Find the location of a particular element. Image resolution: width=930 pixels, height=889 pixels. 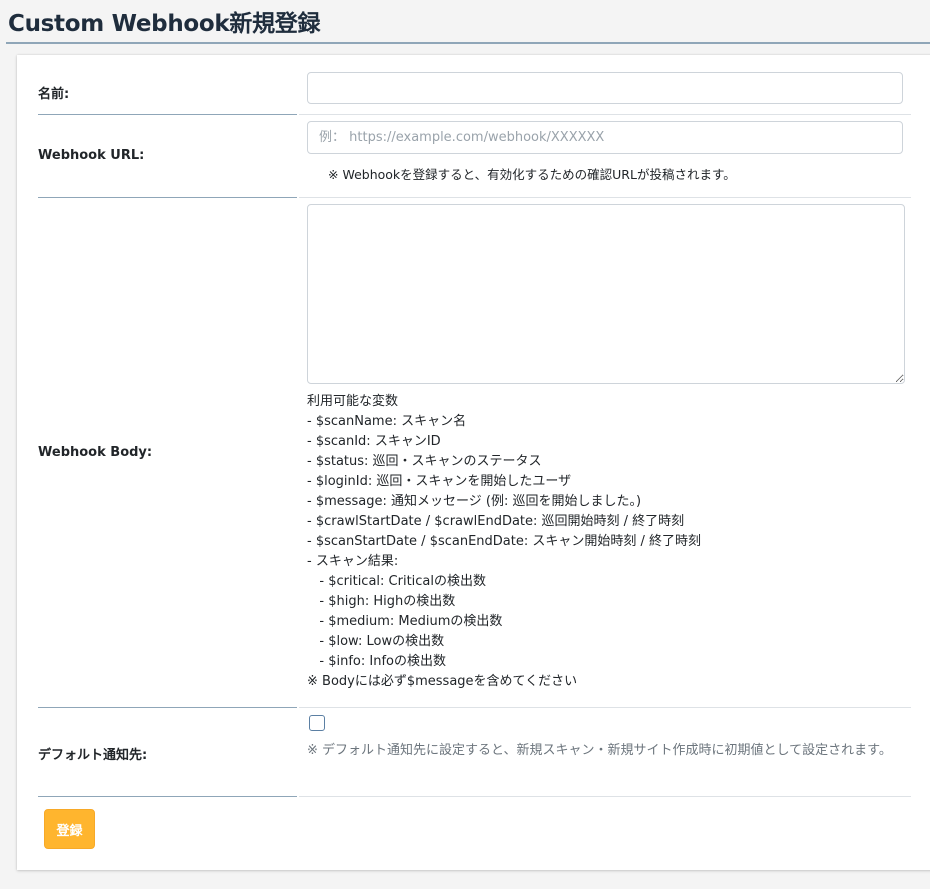

variable-item: - $status: 巡回・スキャンのステータス is located at coordinates (424, 461).